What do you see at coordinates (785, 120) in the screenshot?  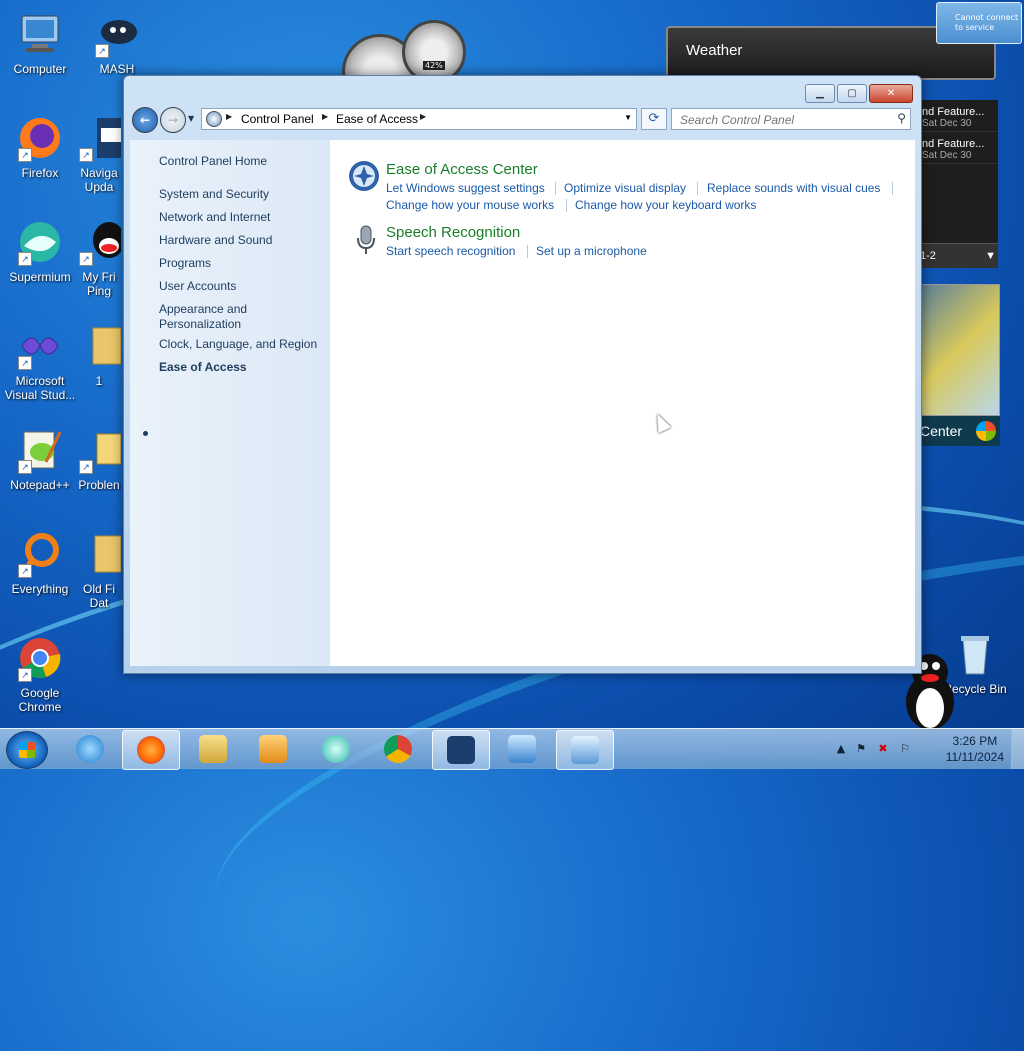 I see `search-input` at bounding box center [785, 120].